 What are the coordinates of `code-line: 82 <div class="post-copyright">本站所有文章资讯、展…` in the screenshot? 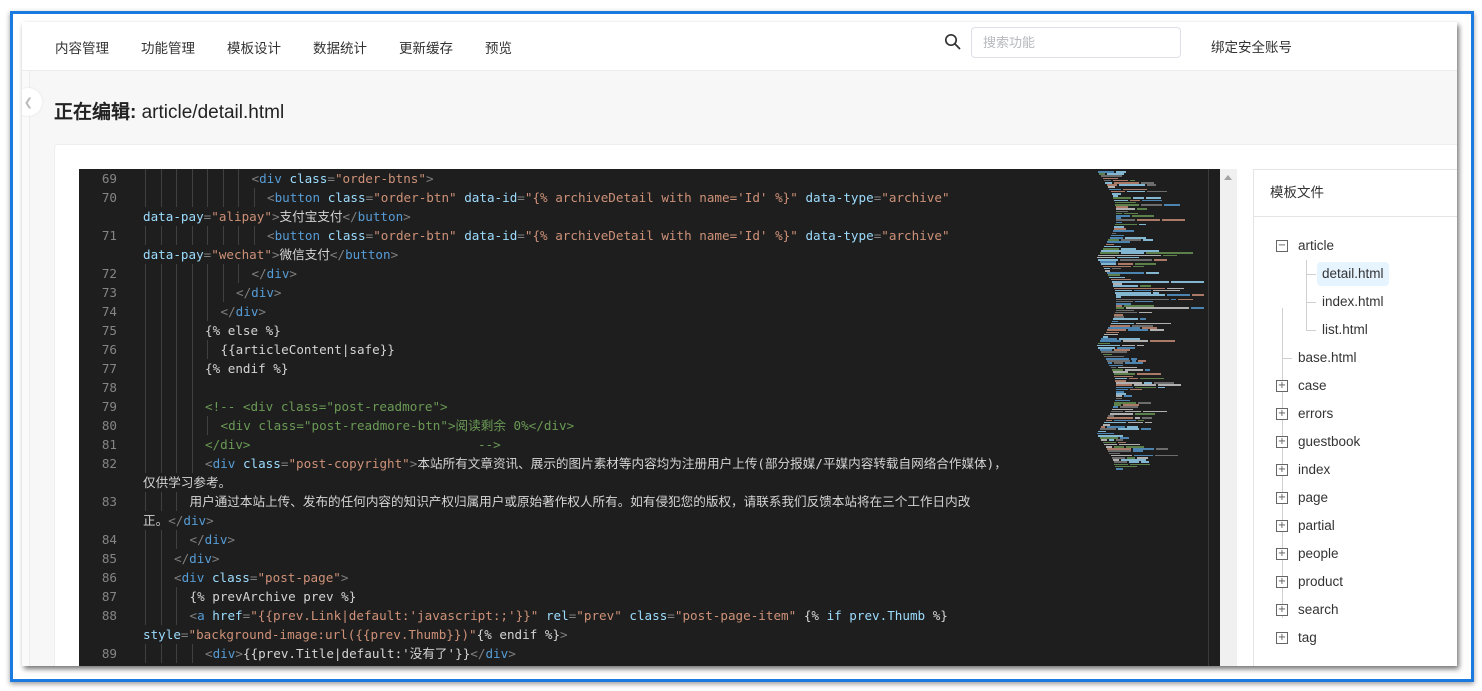 It's located at (584, 463).